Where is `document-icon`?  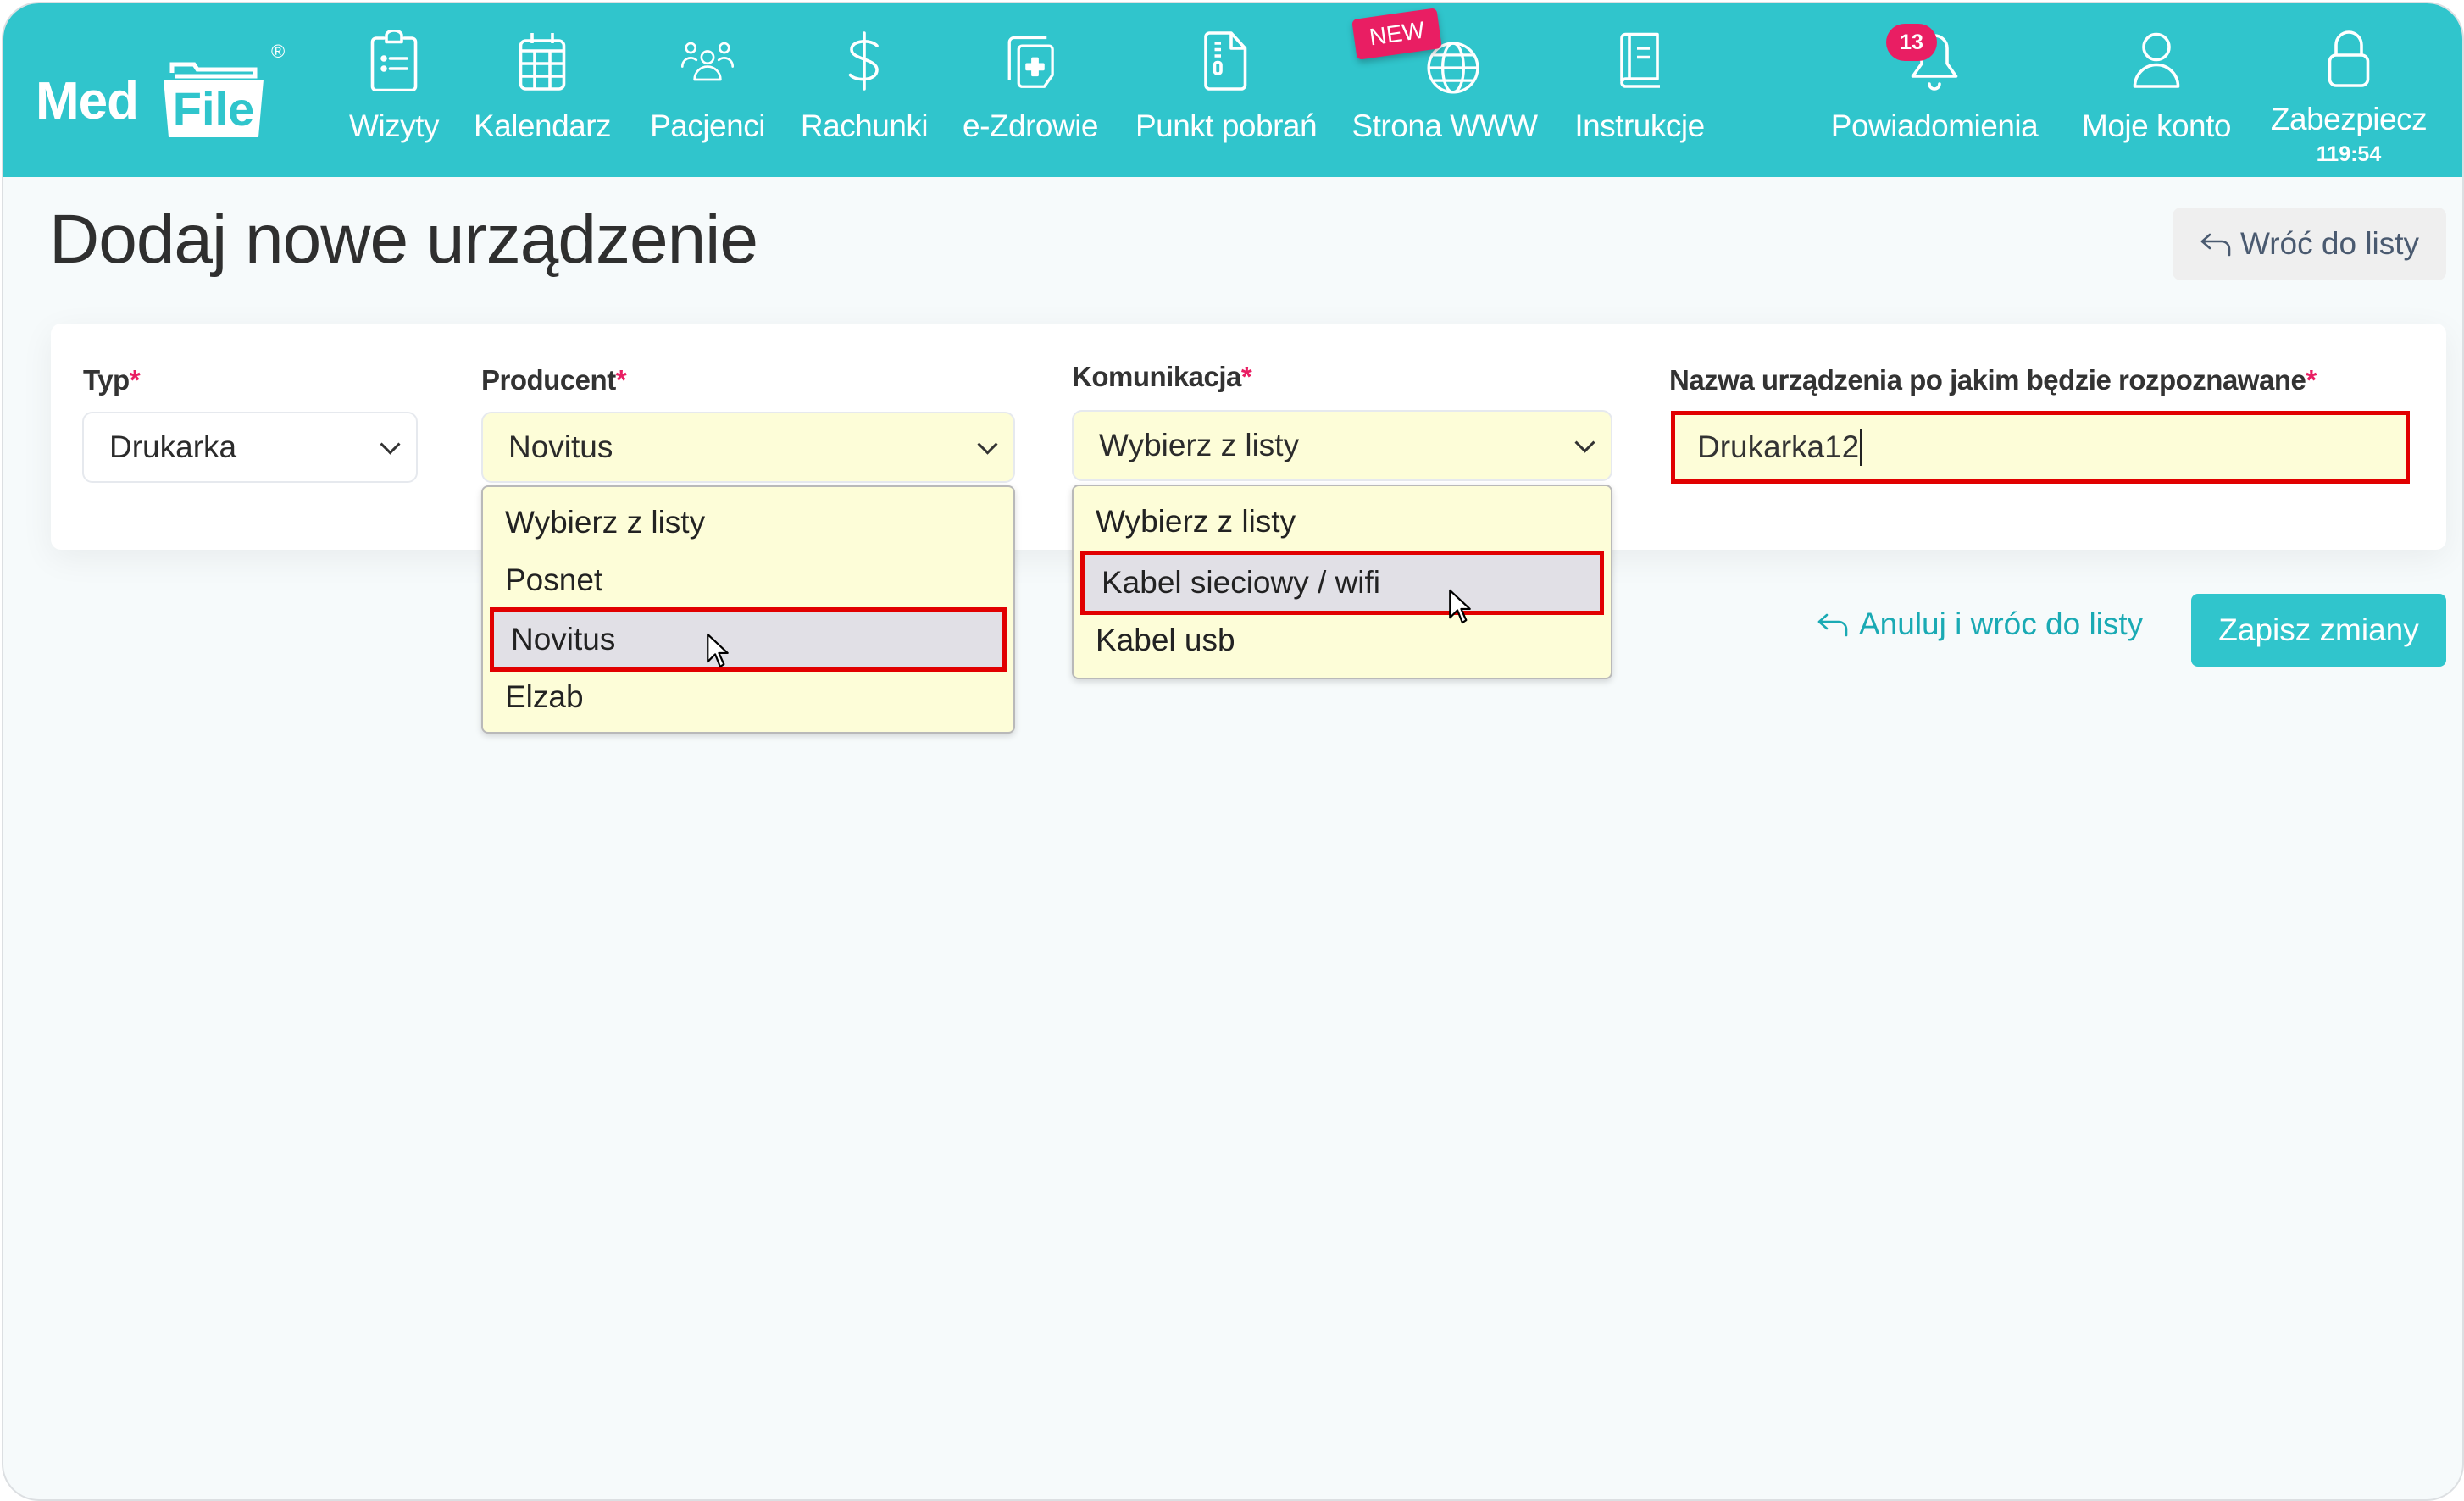 document-icon is located at coordinates (1226, 61).